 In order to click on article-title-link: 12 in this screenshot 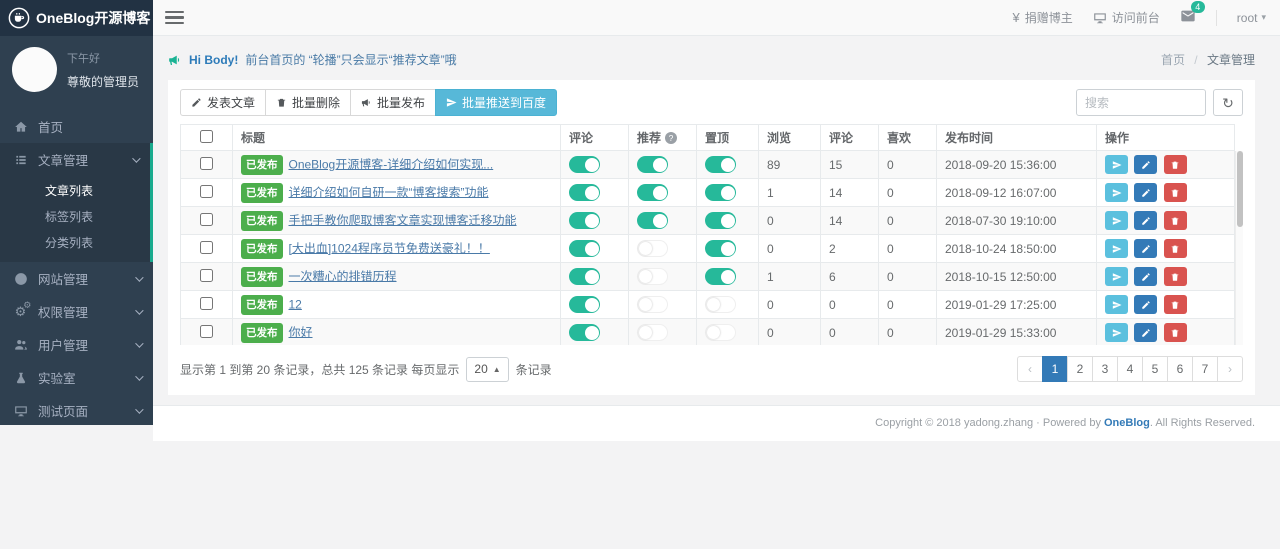, I will do `click(295, 304)`.